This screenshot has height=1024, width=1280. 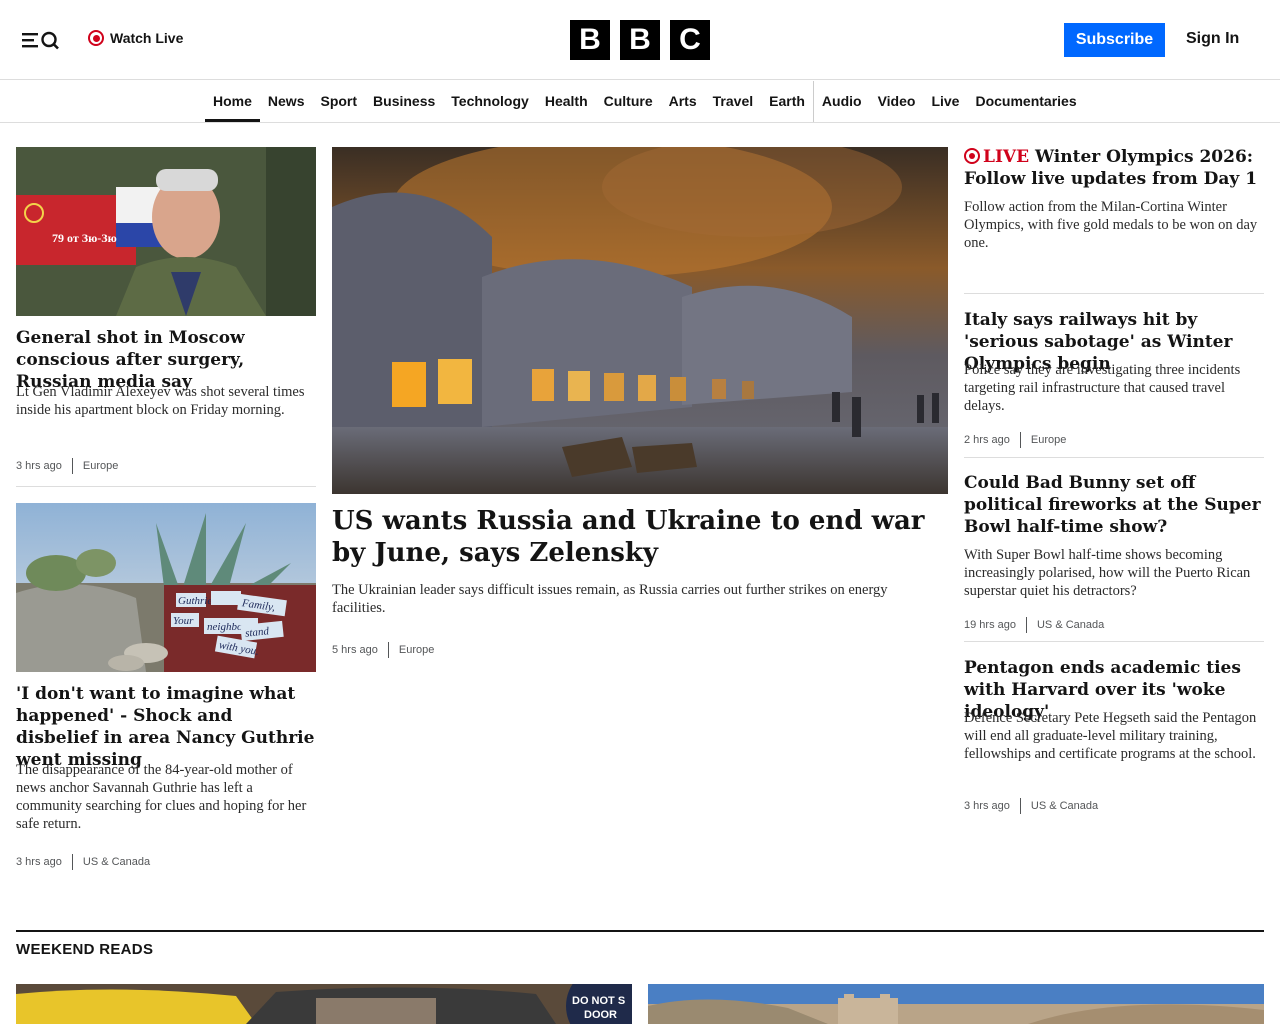 What do you see at coordinates (404, 101) in the screenshot?
I see `nav-item-business: Business` at bounding box center [404, 101].